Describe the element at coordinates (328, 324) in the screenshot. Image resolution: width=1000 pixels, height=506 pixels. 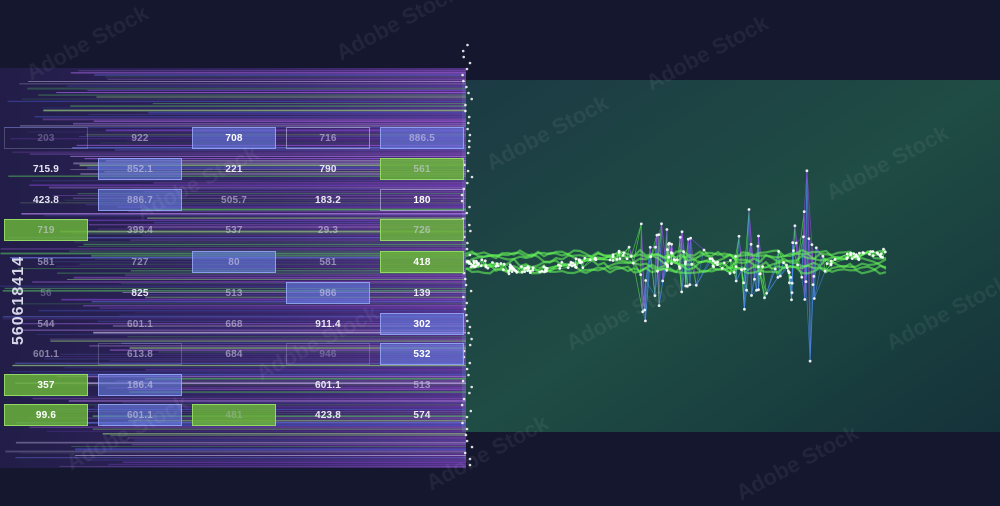
I see `table-cell: 911.4` at that location.